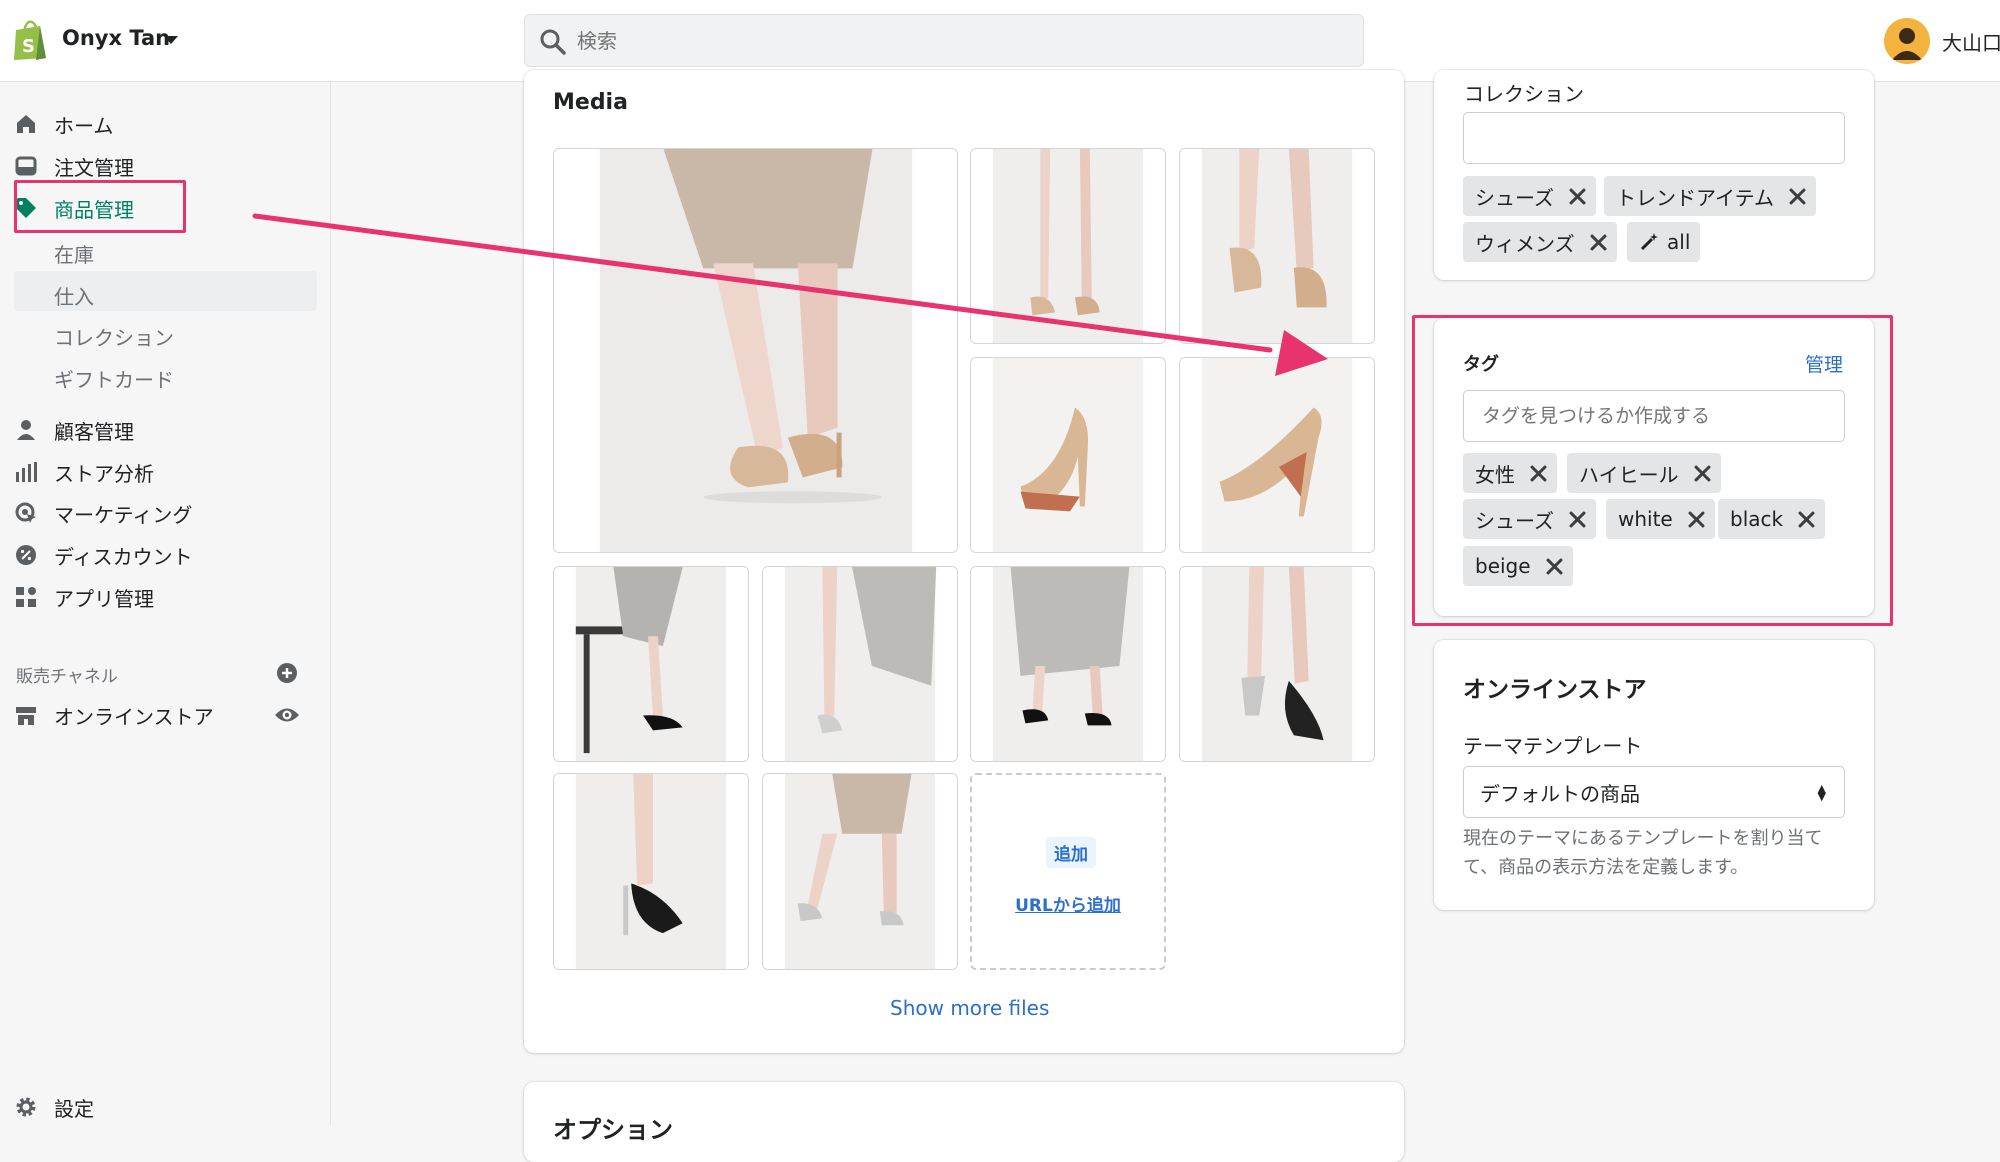 The width and height of the screenshot is (2000, 1162). I want to click on shopify-logo-icon: S, so click(30, 40).